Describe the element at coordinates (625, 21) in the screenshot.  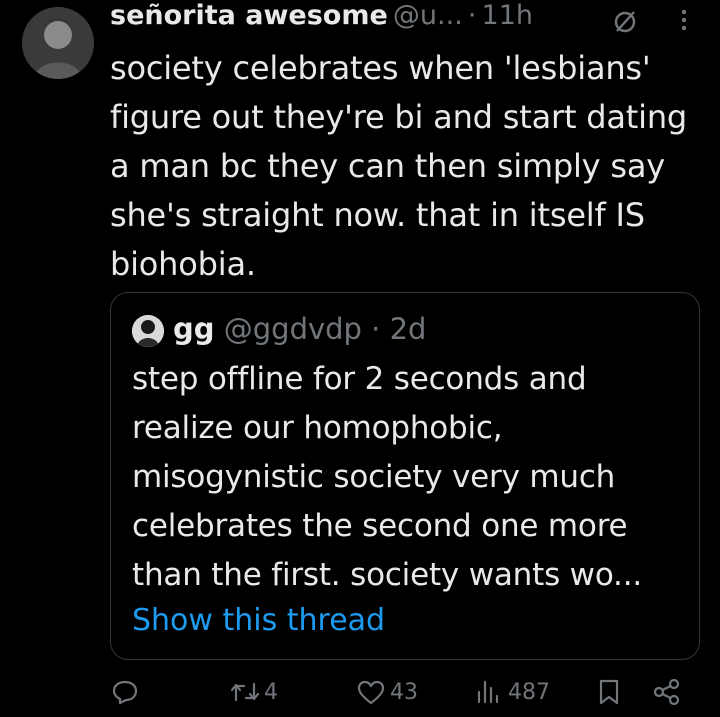
I see `muted-circle-slash-icon` at that location.